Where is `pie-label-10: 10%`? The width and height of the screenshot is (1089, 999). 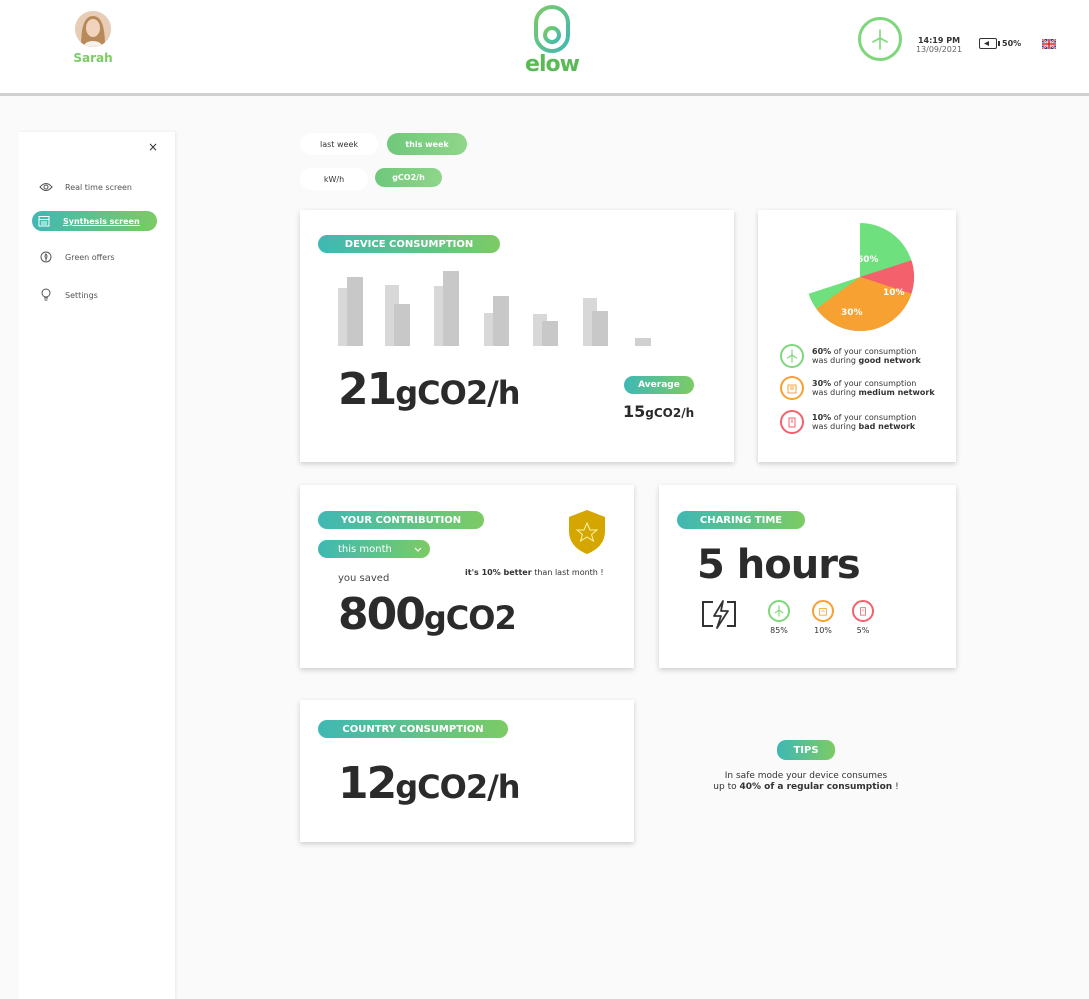
pie-label-10: 10% is located at coordinates (894, 293).